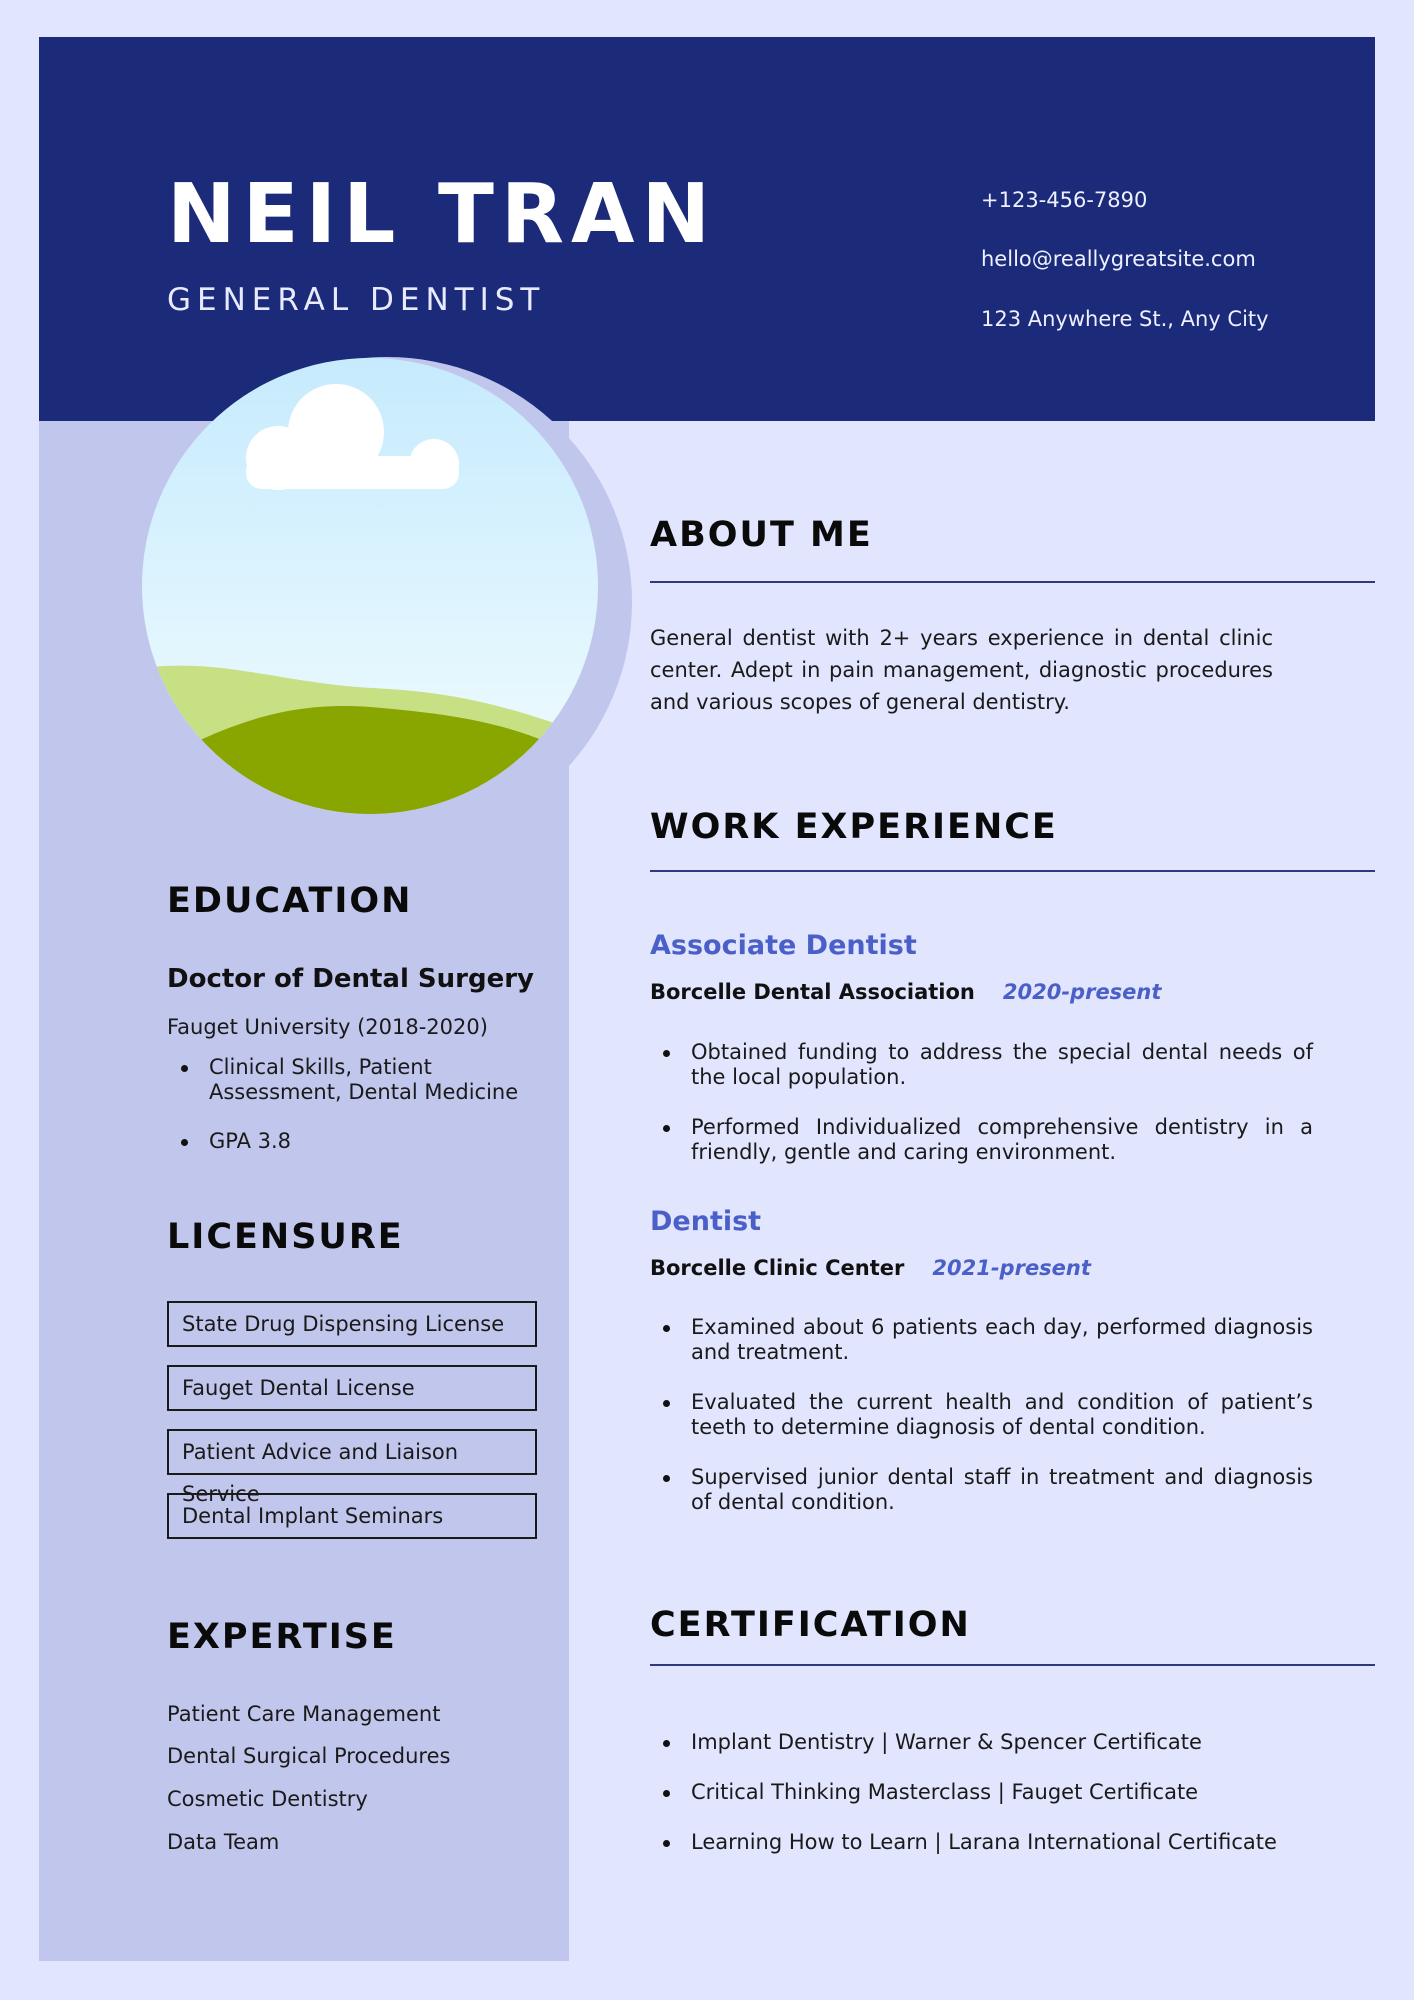 The height and width of the screenshot is (2000, 1414). What do you see at coordinates (706, 1221) in the screenshot?
I see `job-title: Dentist` at bounding box center [706, 1221].